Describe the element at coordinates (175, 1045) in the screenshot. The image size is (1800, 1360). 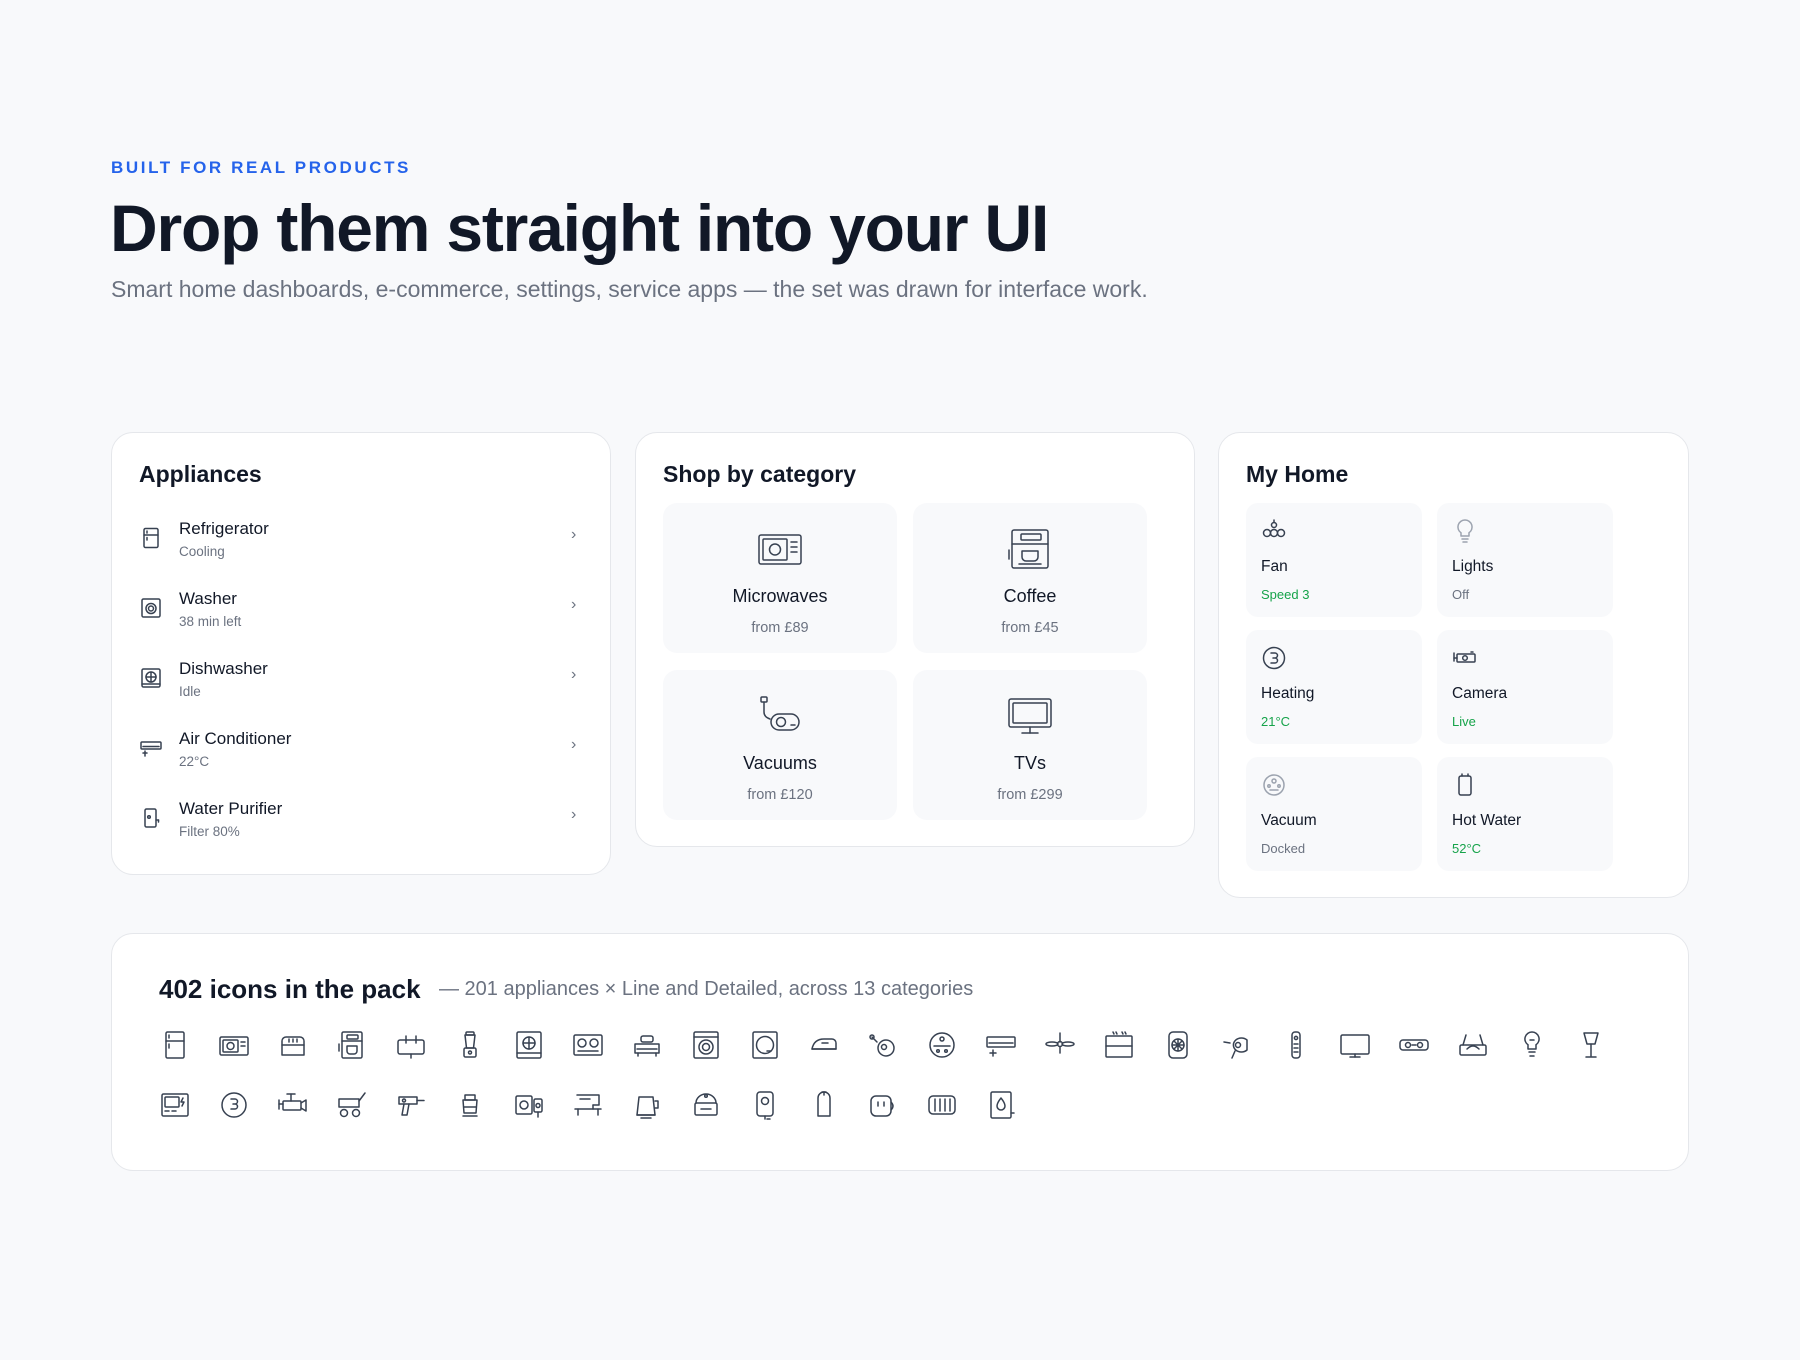
I see `fridge-icon` at that location.